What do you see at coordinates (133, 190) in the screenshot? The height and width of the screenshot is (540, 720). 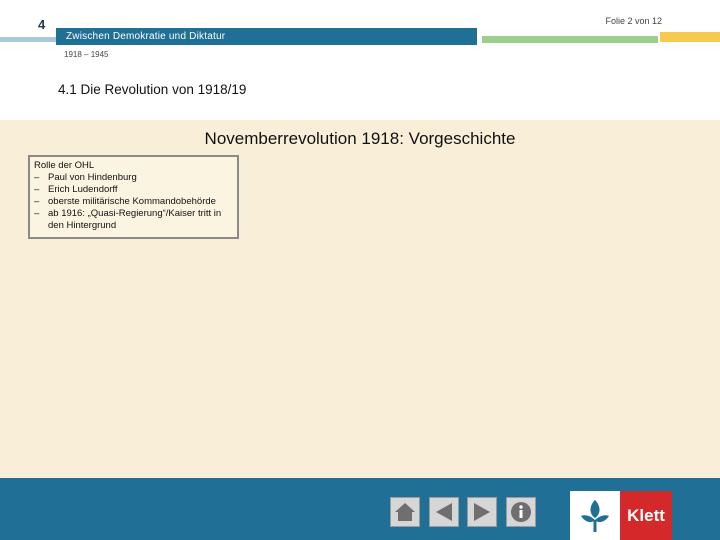 I see `list-item: Erich Ludendorff` at bounding box center [133, 190].